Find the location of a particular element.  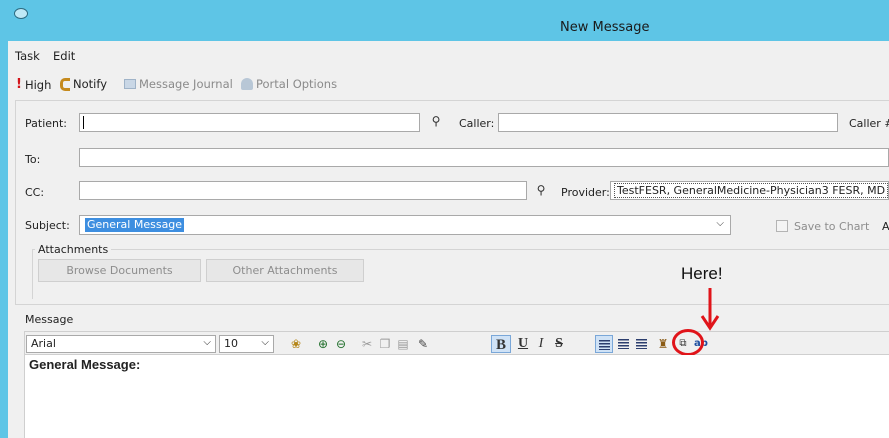

align-center-icon is located at coordinates (623, 344).